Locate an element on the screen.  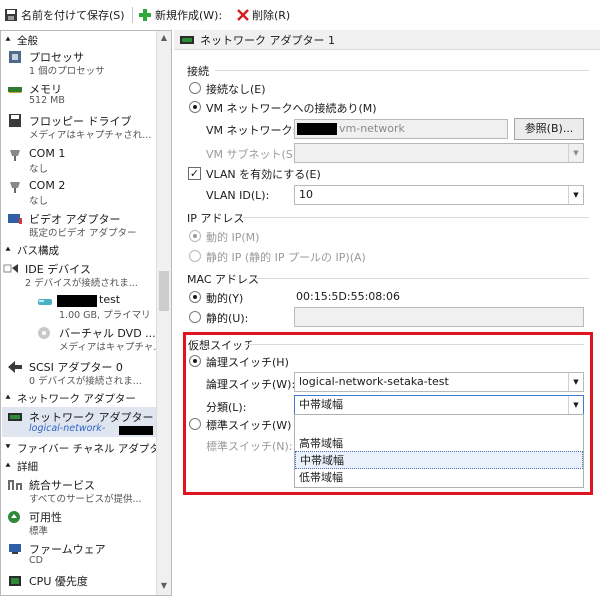
vm-network-field: vm-network is located at coordinates (401, 129).